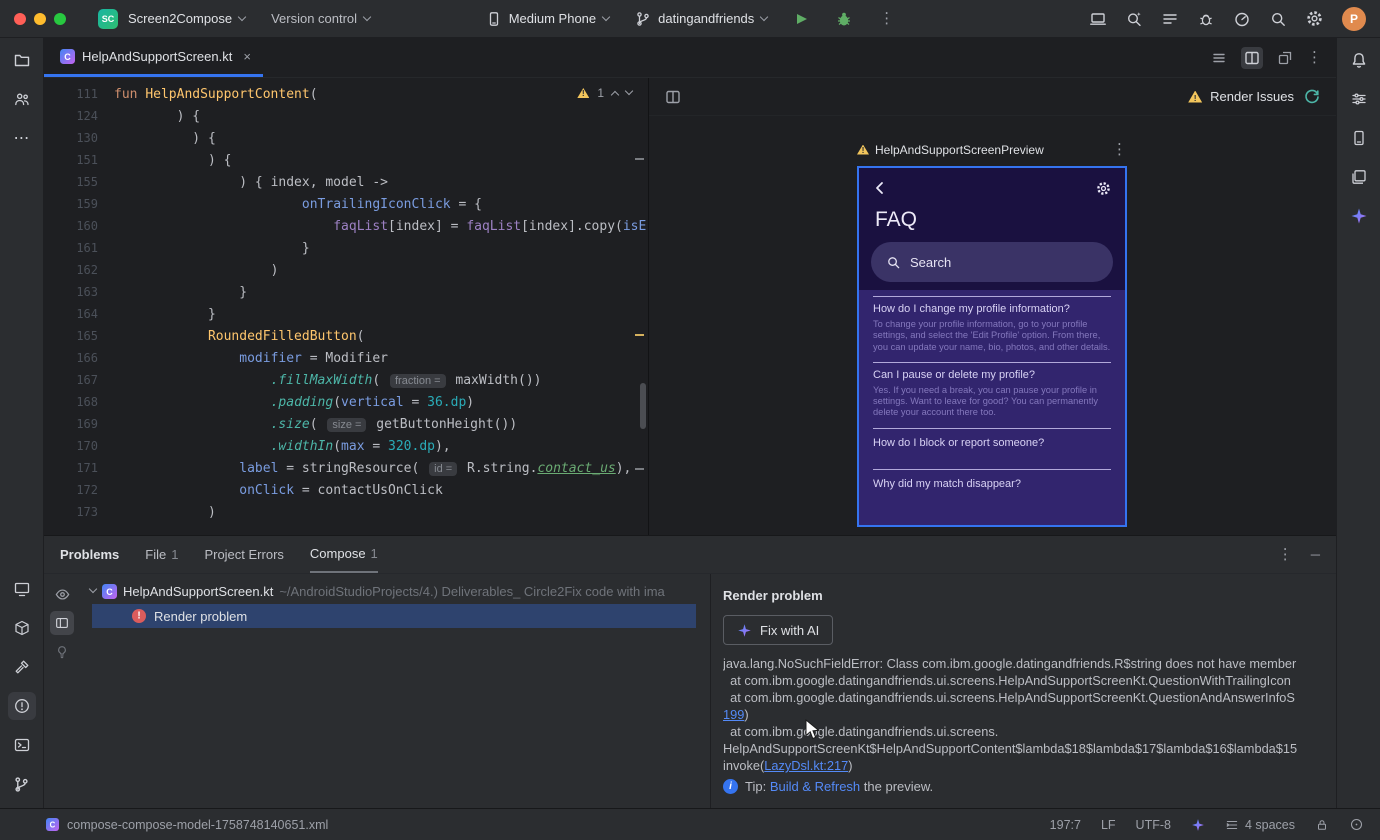 The width and height of the screenshot is (1380, 840). I want to click on ai-sparkle-icon, so click(1198, 825).